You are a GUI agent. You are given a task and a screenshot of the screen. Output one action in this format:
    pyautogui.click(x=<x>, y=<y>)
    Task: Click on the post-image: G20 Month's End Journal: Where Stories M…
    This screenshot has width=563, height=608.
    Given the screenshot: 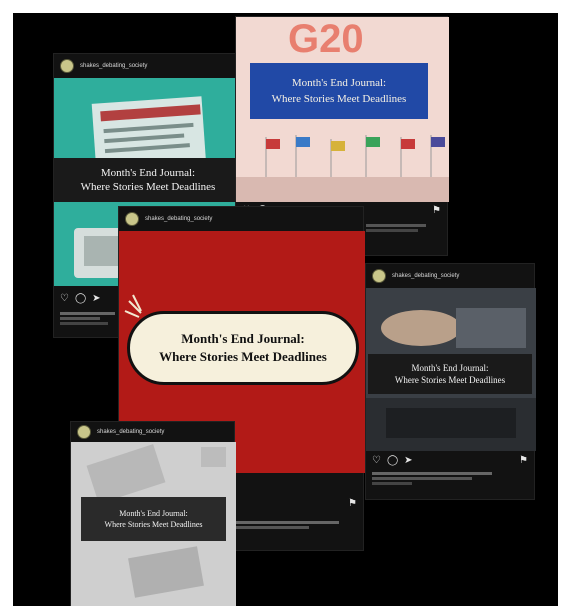 What is the action you would take?
    pyautogui.click(x=342, y=109)
    